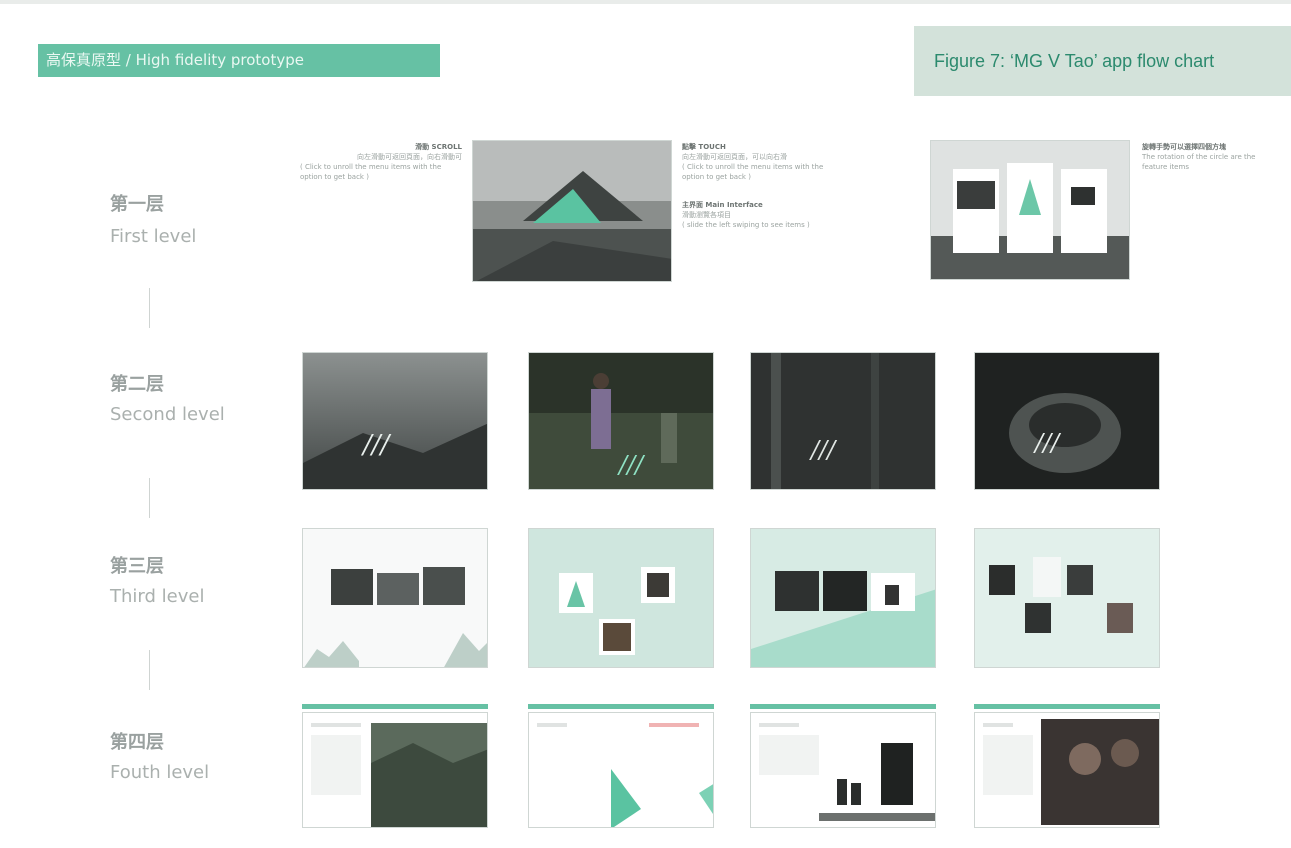 The image size is (1291, 848). Describe the element at coordinates (625, 775) in the screenshot. I see `chart-article` at that location.